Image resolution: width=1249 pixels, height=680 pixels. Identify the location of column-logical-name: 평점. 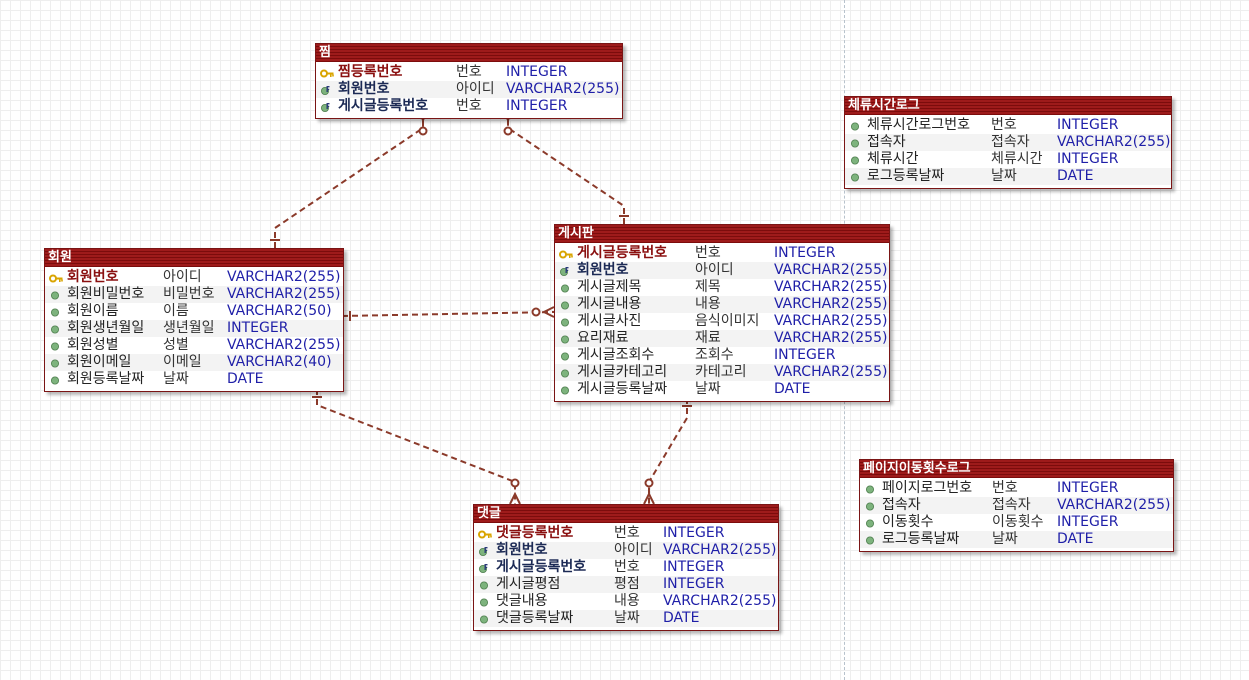
(627, 584).